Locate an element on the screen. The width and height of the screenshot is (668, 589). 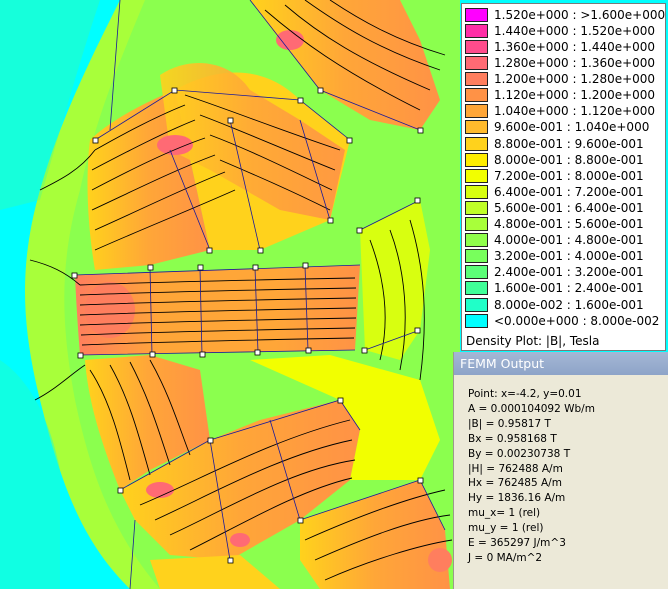
legend-label: 1.200e+000 : 1.280e+000 is located at coordinates (575, 79).